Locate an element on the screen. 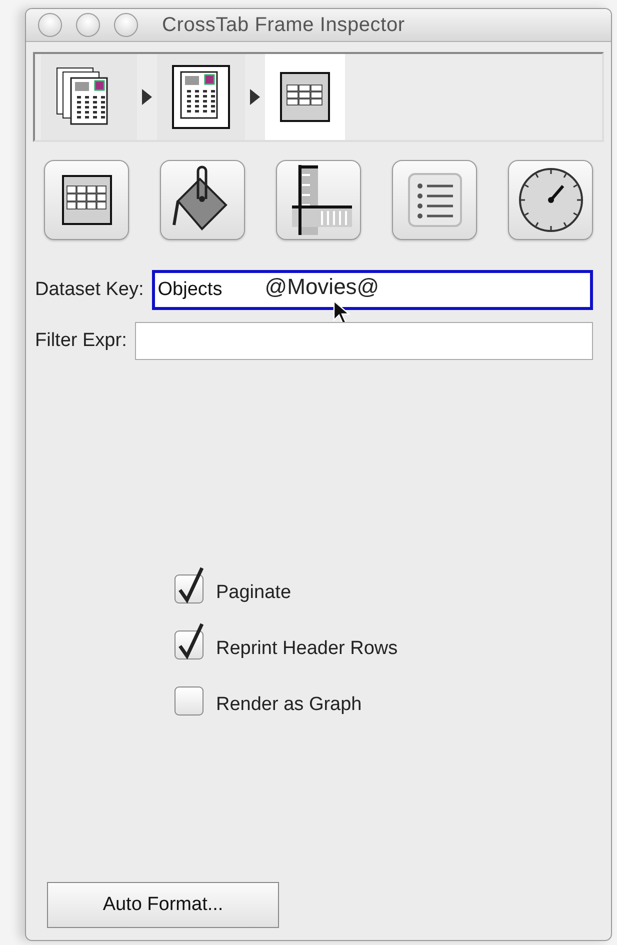  field-label: Filter Expr: is located at coordinates (81, 341).